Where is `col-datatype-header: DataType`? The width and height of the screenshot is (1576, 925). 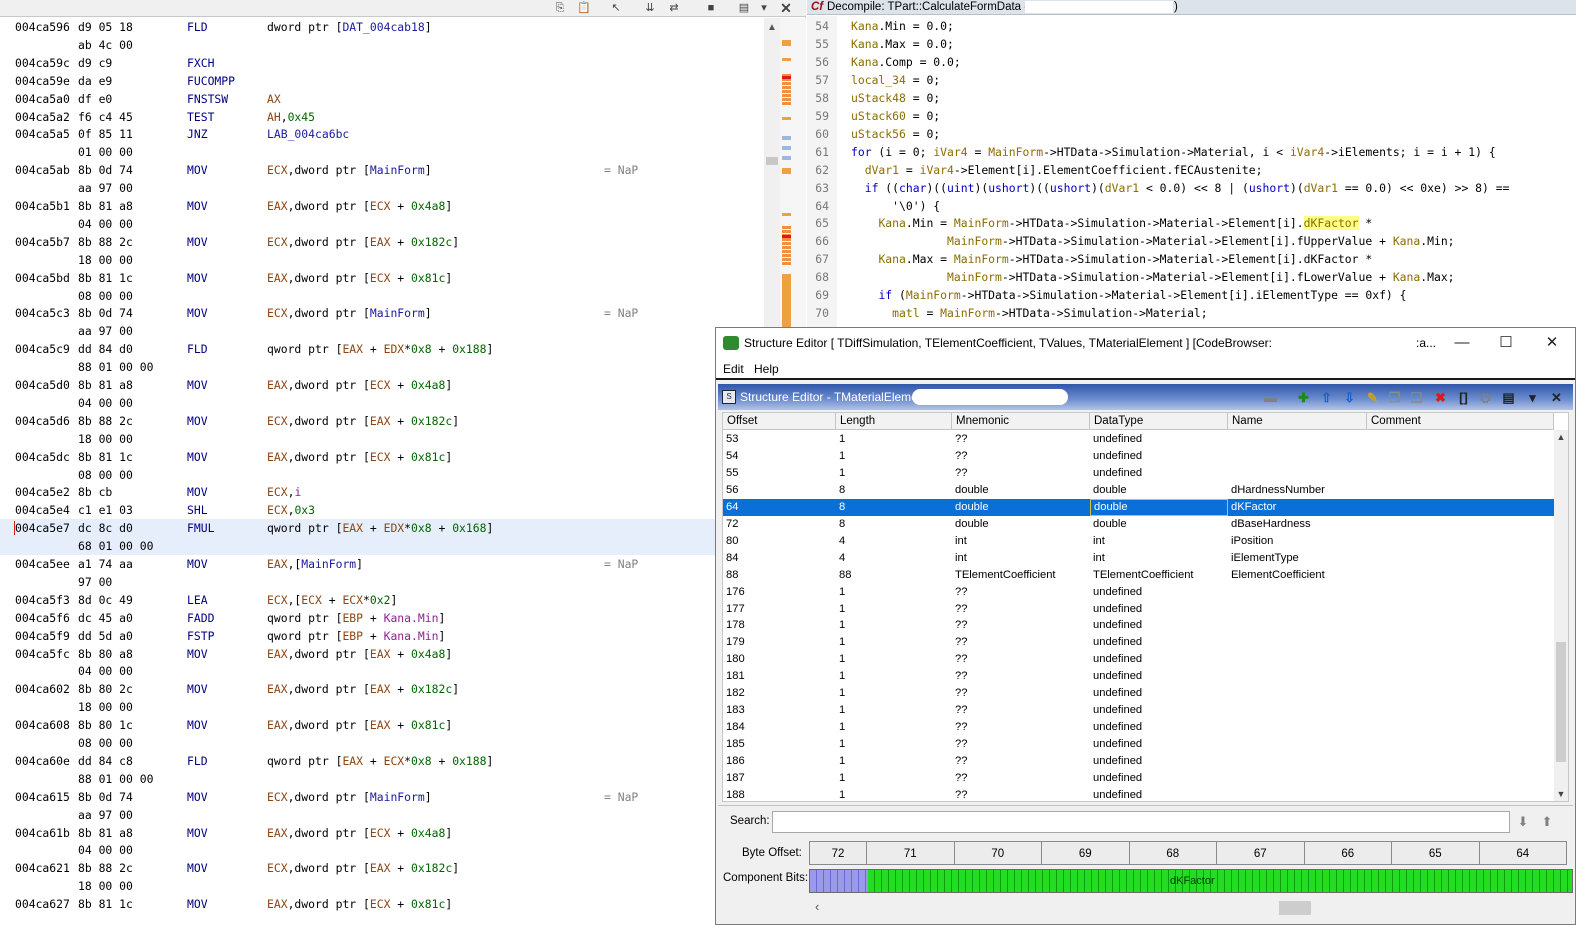
col-datatype-header: DataType is located at coordinates (1159, 421).